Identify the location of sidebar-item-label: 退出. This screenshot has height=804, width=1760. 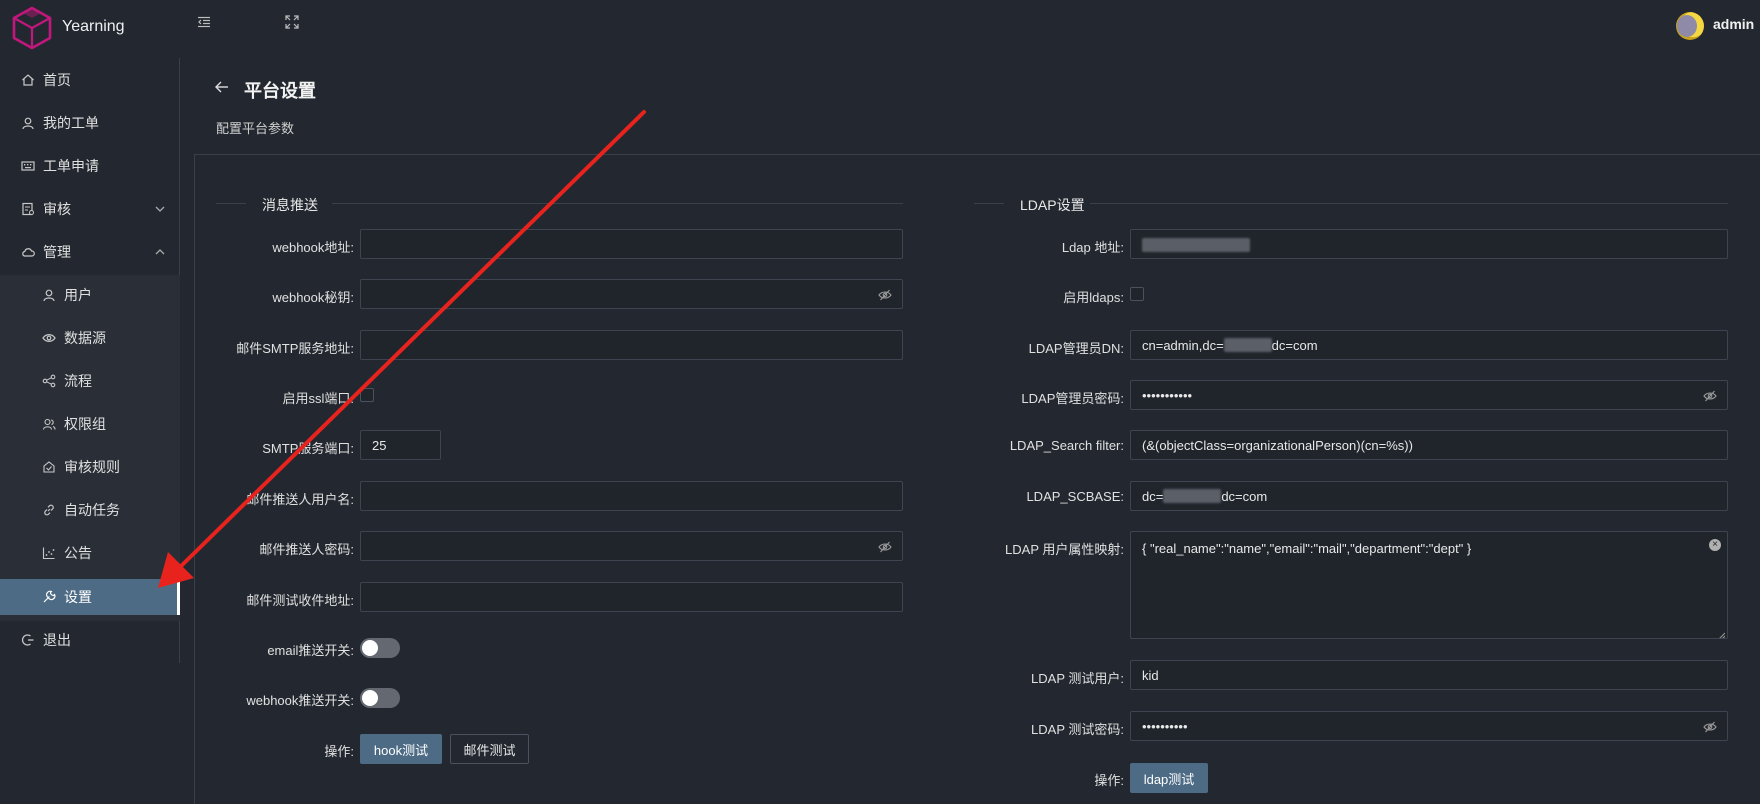
(57, 640).